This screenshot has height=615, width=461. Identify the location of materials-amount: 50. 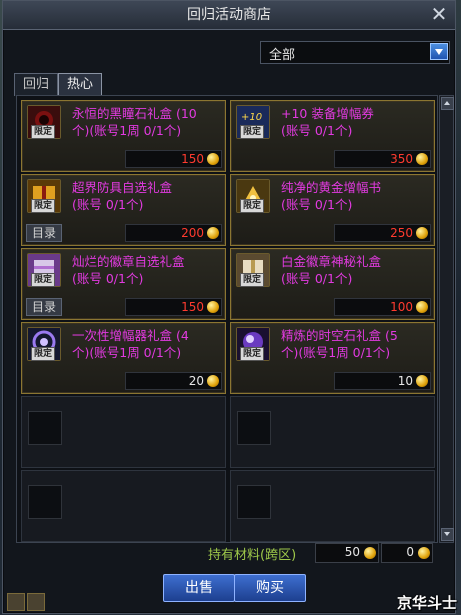
(352, 552).